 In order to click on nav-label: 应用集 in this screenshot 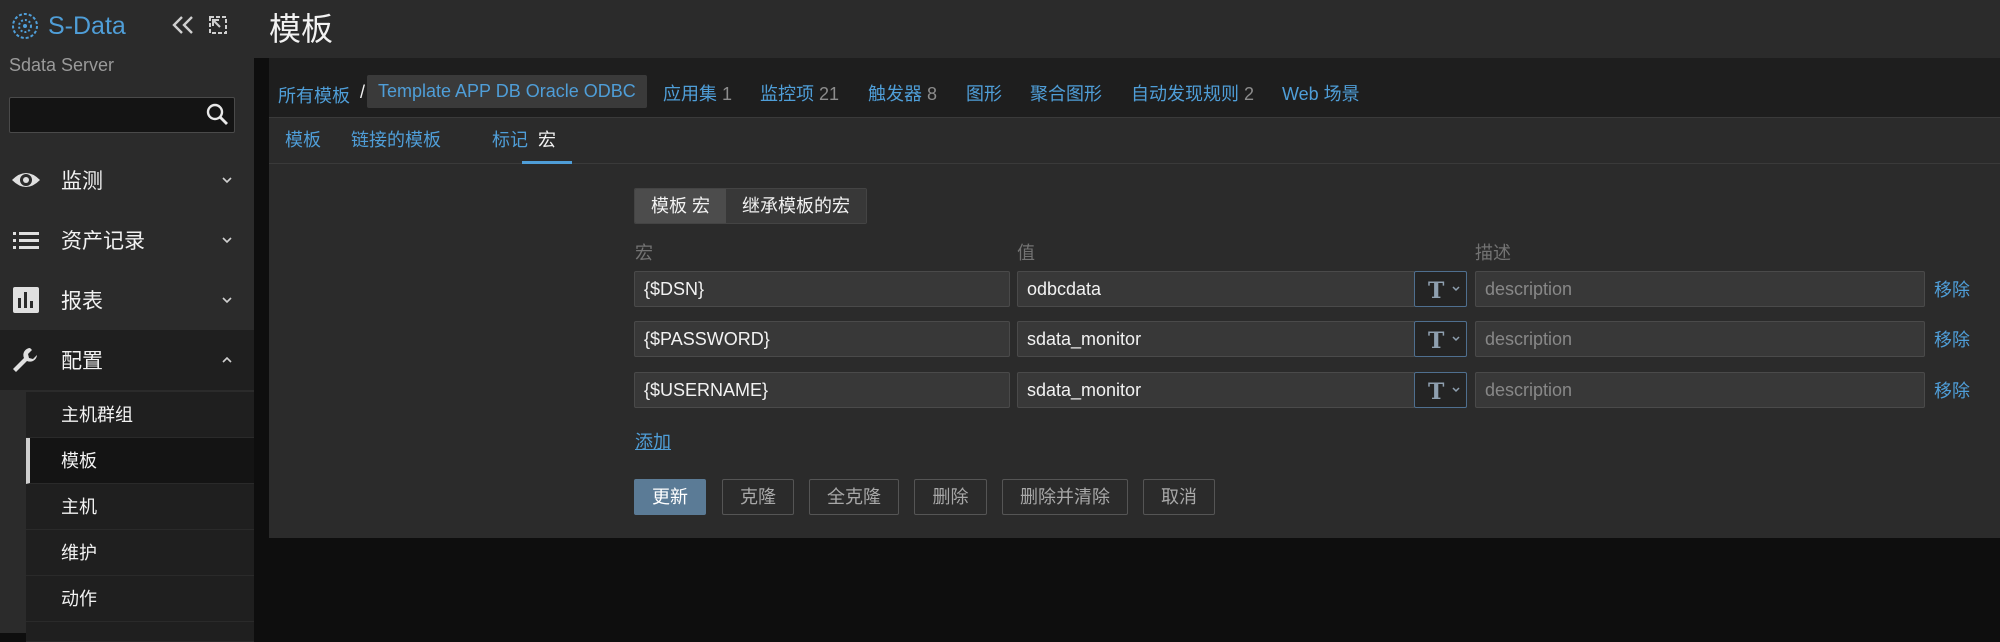, I will do `click(690, 94)`.